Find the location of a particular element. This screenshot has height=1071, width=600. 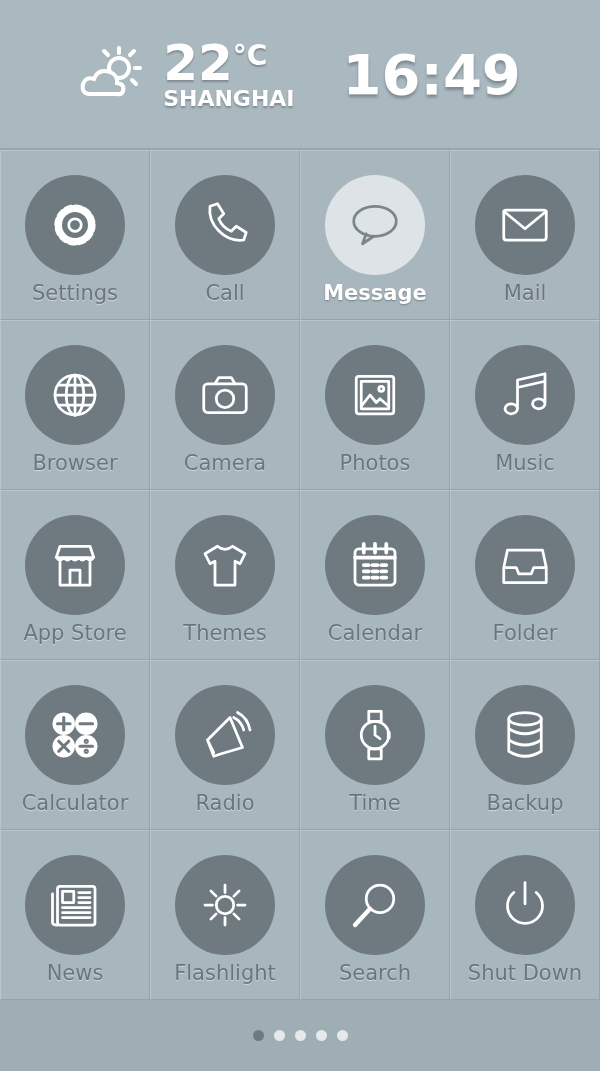

app-tile: Backup is located at coordinates (525, 745).